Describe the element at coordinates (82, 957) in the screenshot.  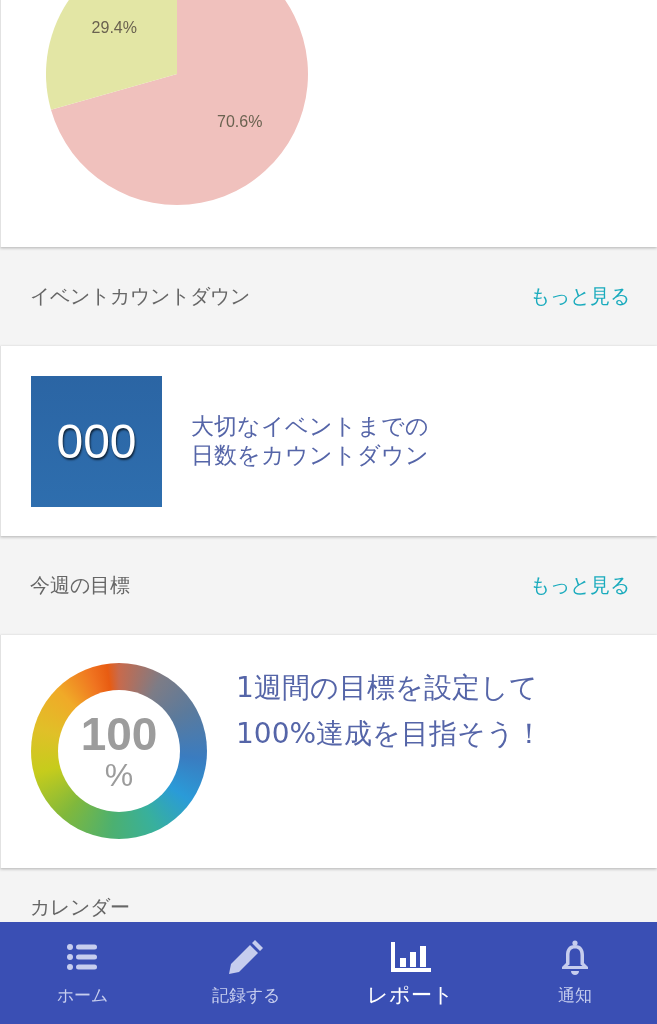
I see `list-icon` at that location.